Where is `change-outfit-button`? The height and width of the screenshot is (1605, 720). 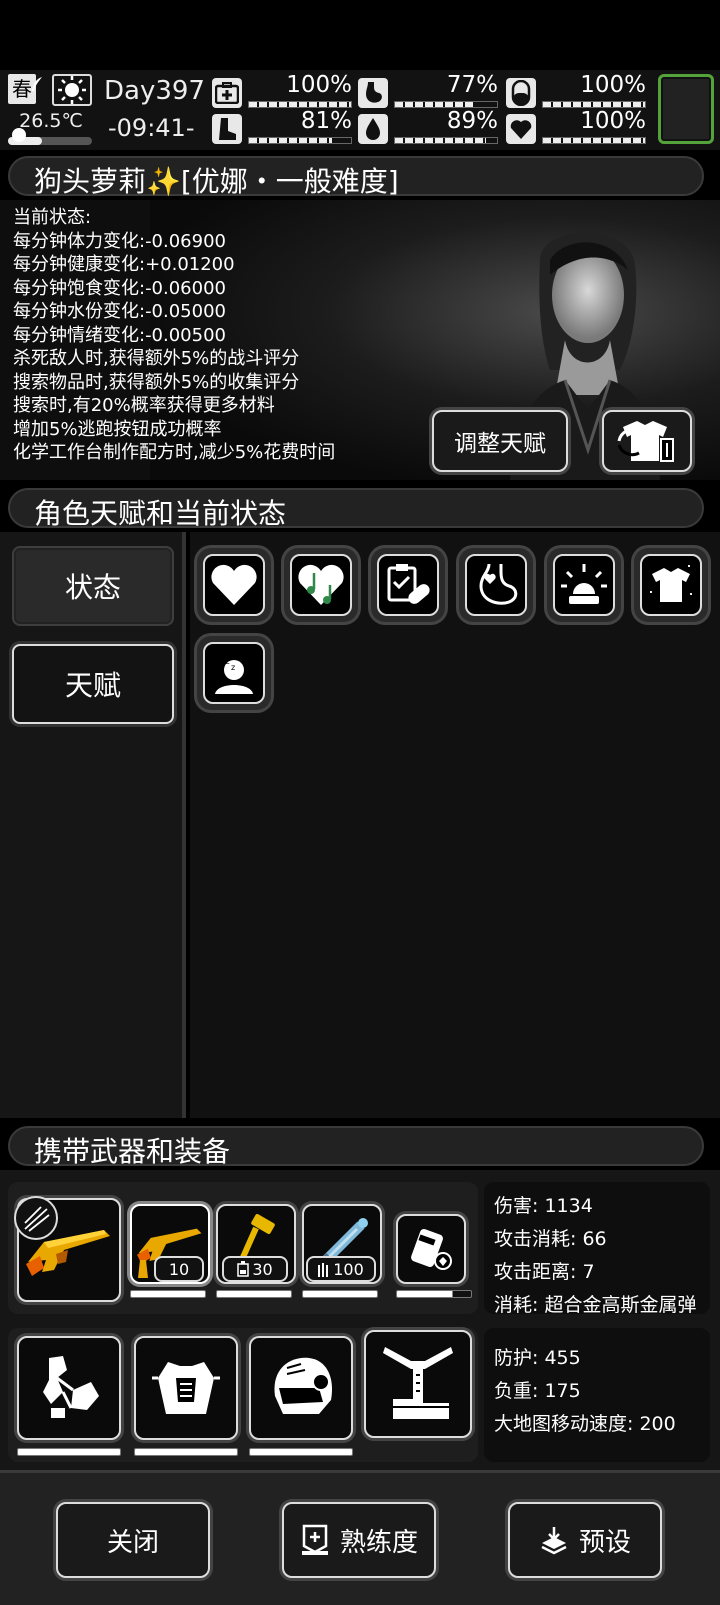
change-outfit-button is located at coordinates (647, 441).